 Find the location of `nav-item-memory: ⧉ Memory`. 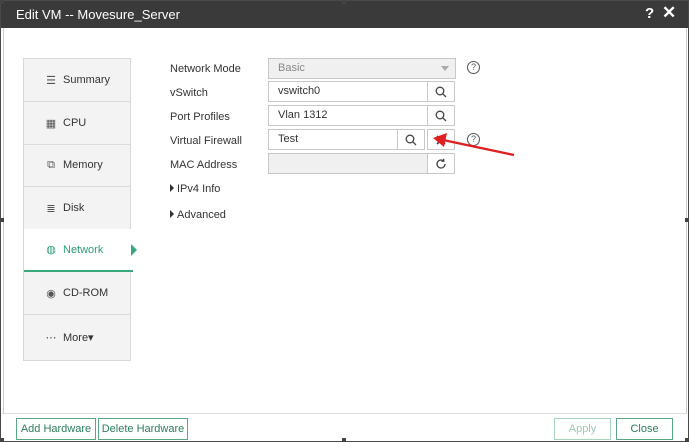

nav-item-memory: ⧉ Memory is located at coordinates (77, 165).